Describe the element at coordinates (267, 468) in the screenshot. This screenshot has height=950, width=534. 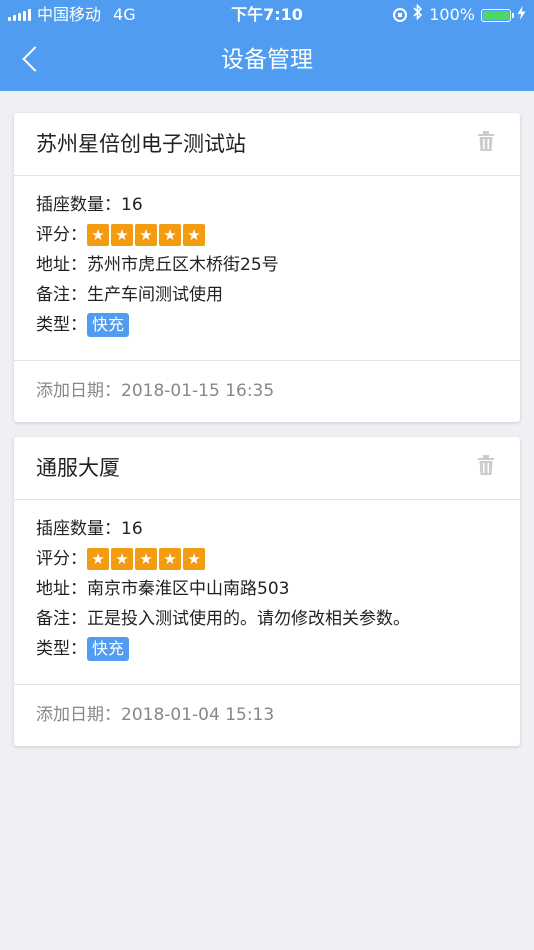
I see `card-header: 通服大厦` at that location.